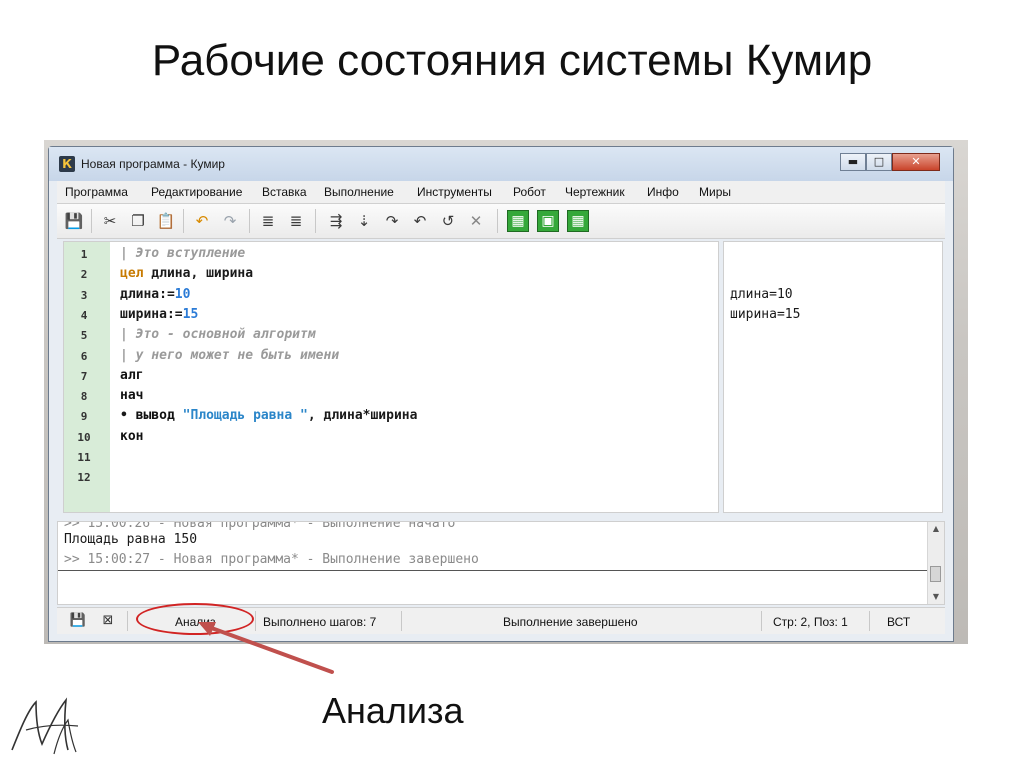 This screenshot has height=767, width=1024. Describe the element at coordinates (570, 622) in the screenshot. I see `status-state: Выполнение завершено` at that location.